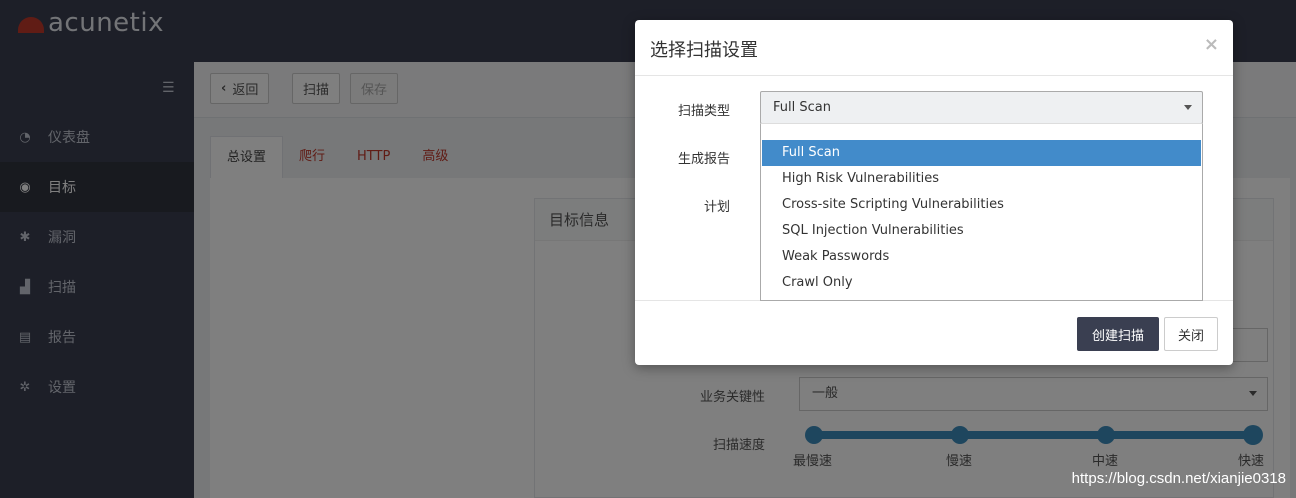 This screenshot has width=1296, height=498. Describe the element at coordinates (802, 107) in the screenshot. I see `scan-type-value: Full Scan` at that location.